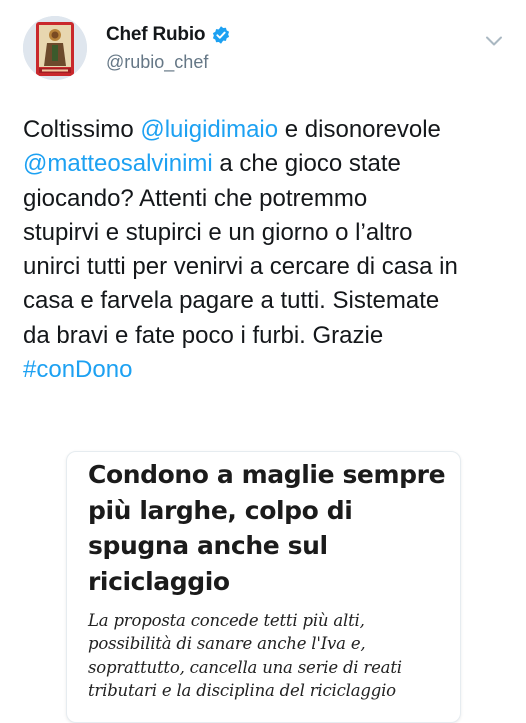  What do you see at coordinates (118, 163) in the screenshot?
I see `mention-link: @matteosalvinimi` at bounding box center [118, 163].